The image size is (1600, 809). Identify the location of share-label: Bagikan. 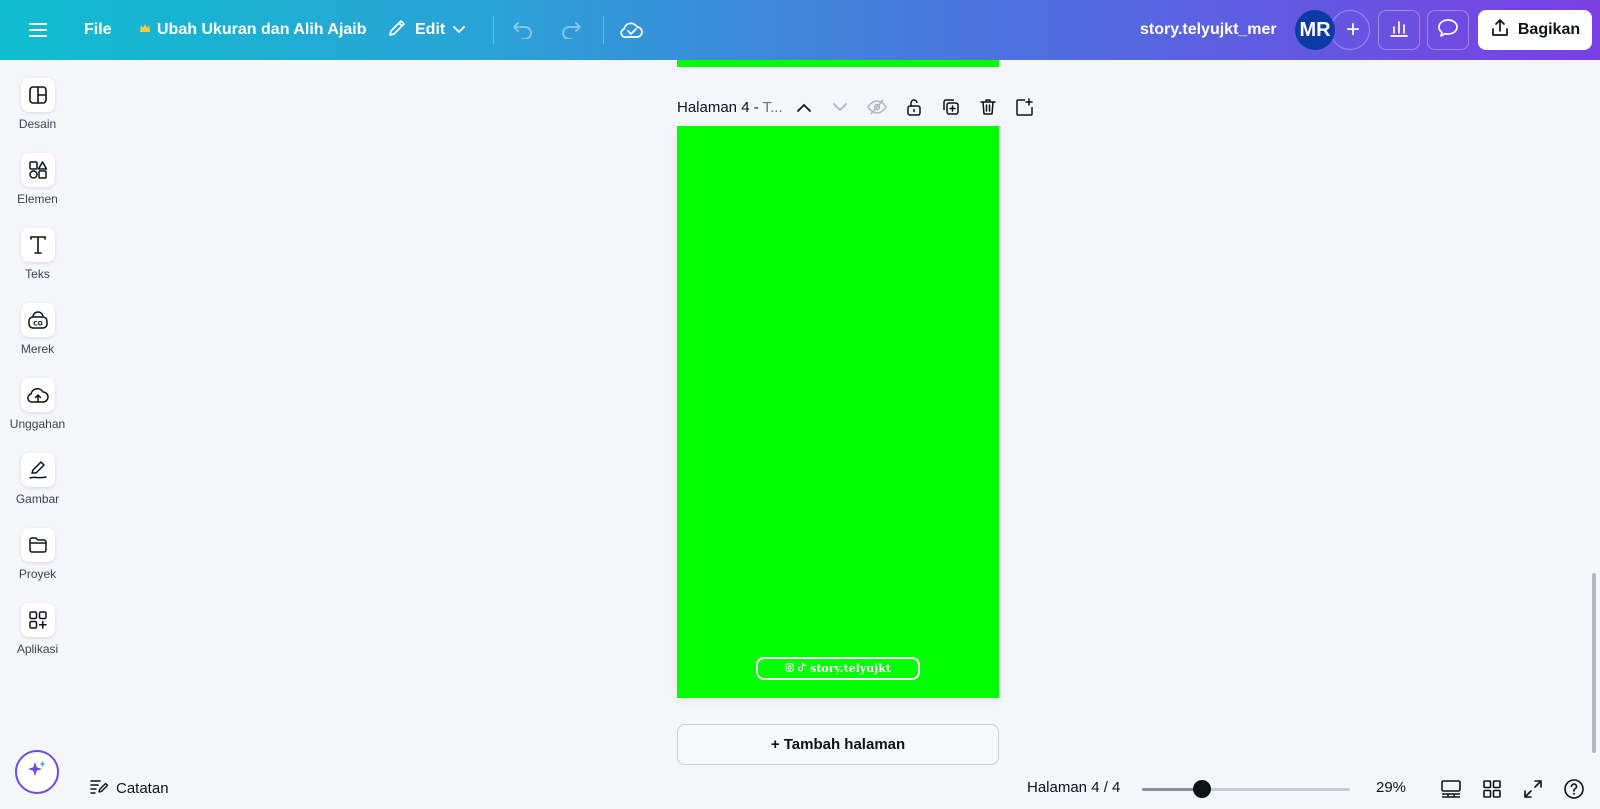
(1549, 29).